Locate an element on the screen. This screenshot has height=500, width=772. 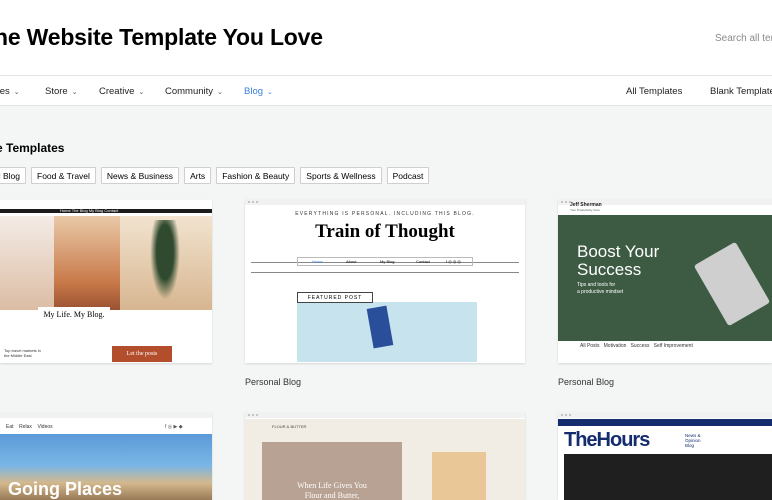
footer-item: Success is located at coordinates (640, 346).